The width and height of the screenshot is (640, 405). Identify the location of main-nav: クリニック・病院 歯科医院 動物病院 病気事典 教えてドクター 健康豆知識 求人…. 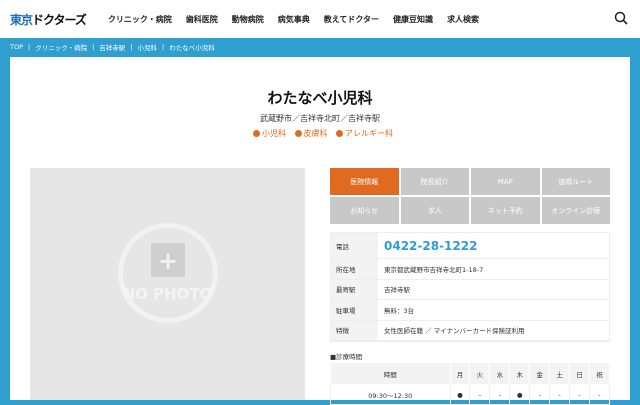
(293, 19).